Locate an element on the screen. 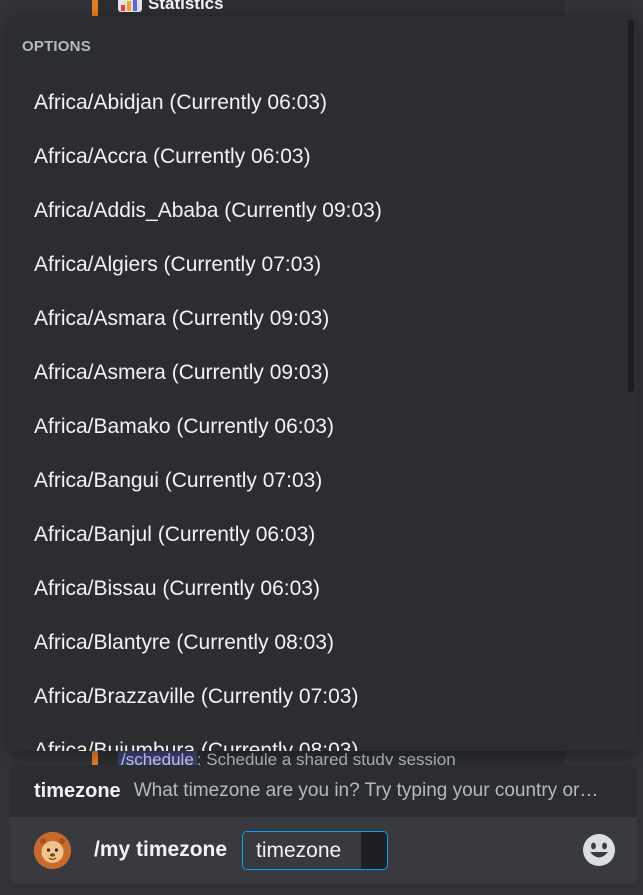  option-item: Africa/Bissau (Currently 06:03) is located at coordinates (316, 589).